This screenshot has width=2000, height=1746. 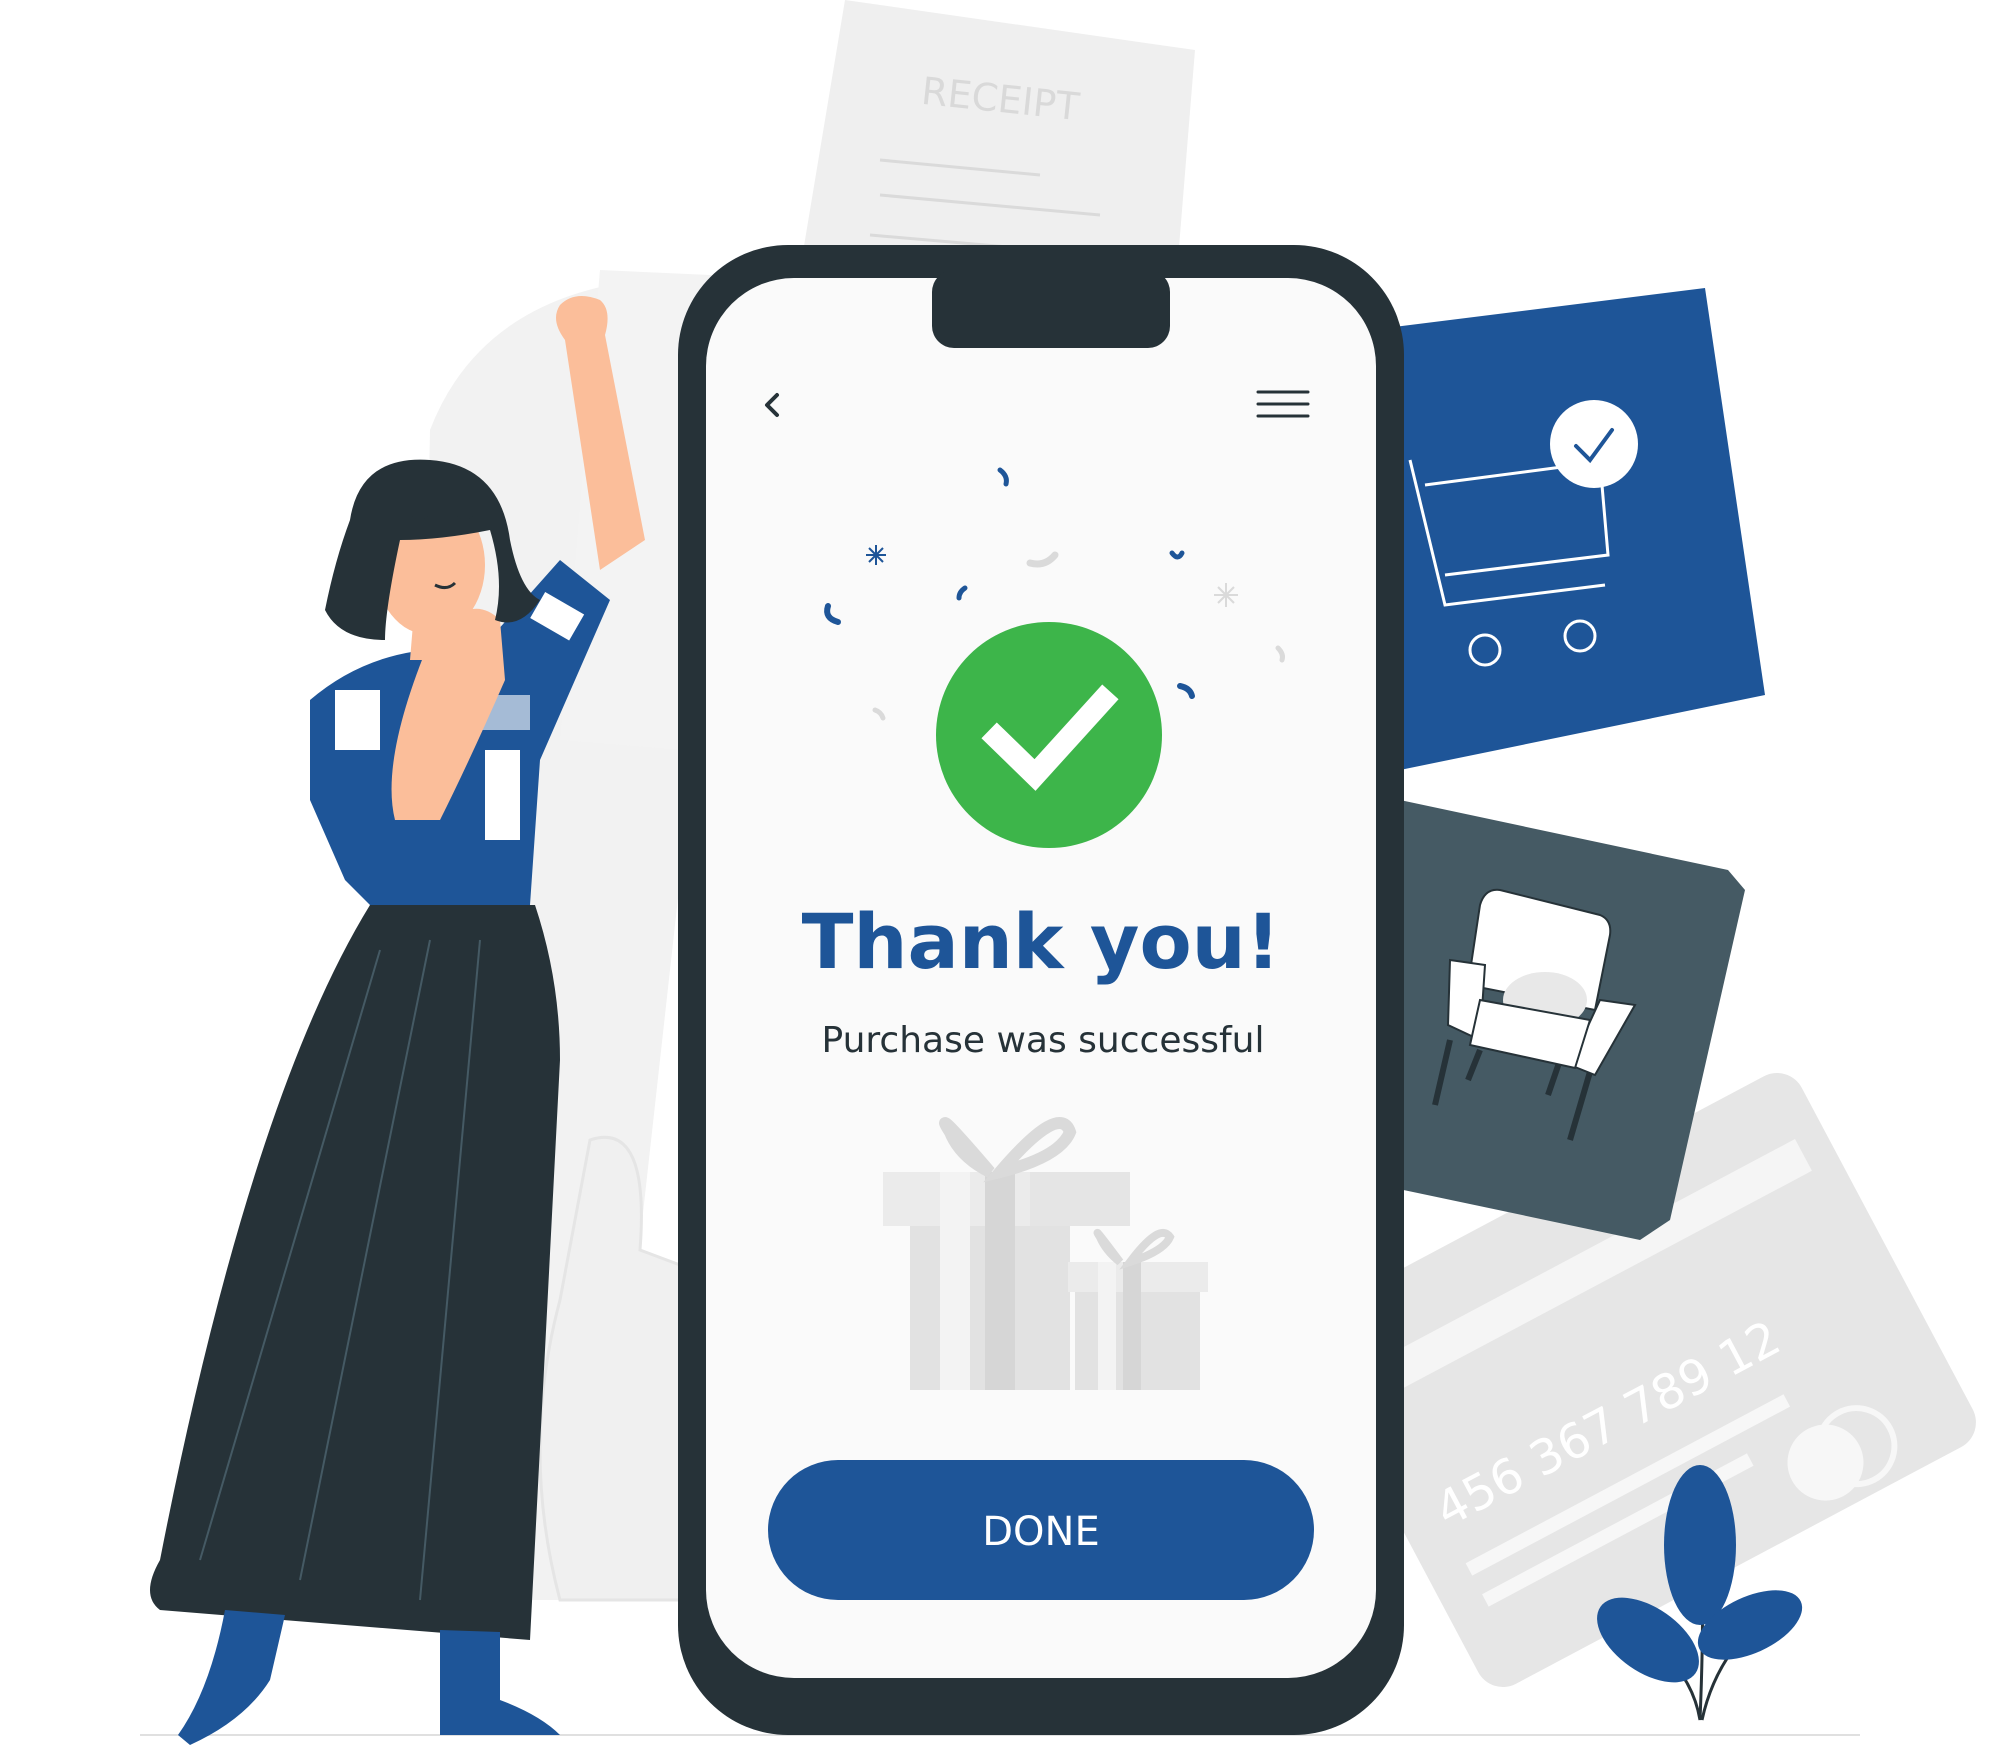 I want to click on cart-card, so click(x=1567, y=529).